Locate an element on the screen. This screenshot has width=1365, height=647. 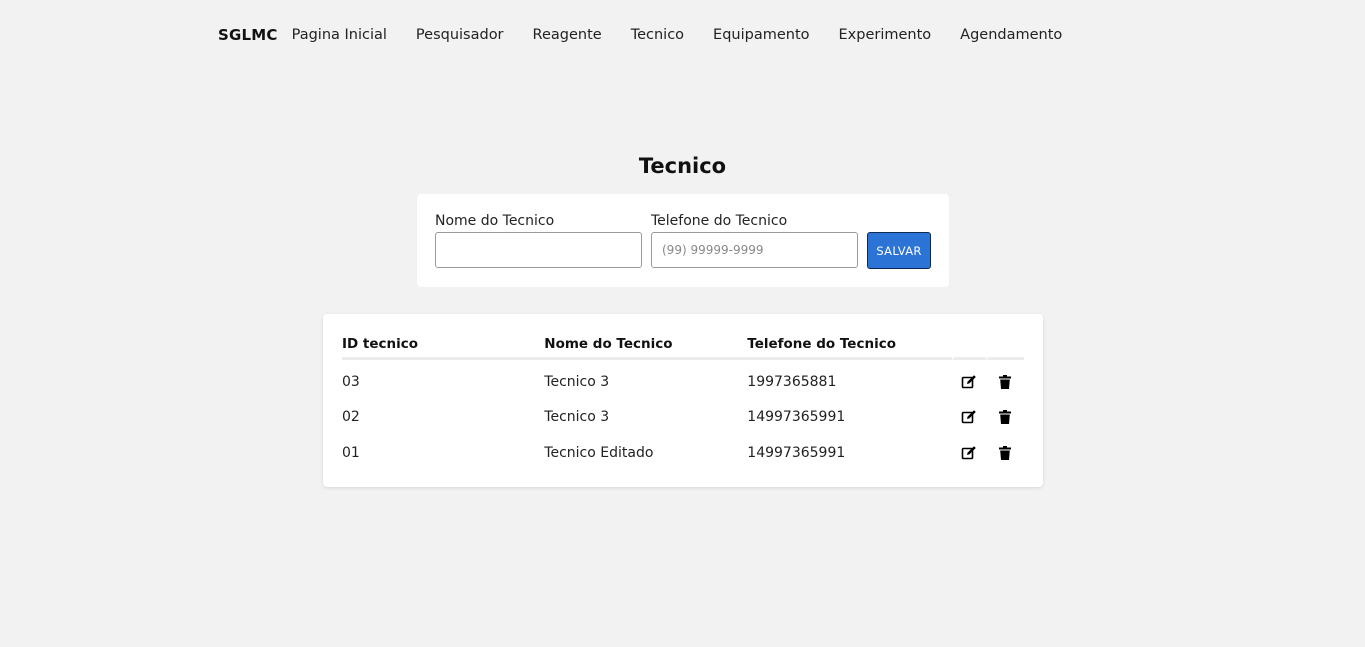
name-field-group: Nome do Tecnico is located at coordinates (538, 240).